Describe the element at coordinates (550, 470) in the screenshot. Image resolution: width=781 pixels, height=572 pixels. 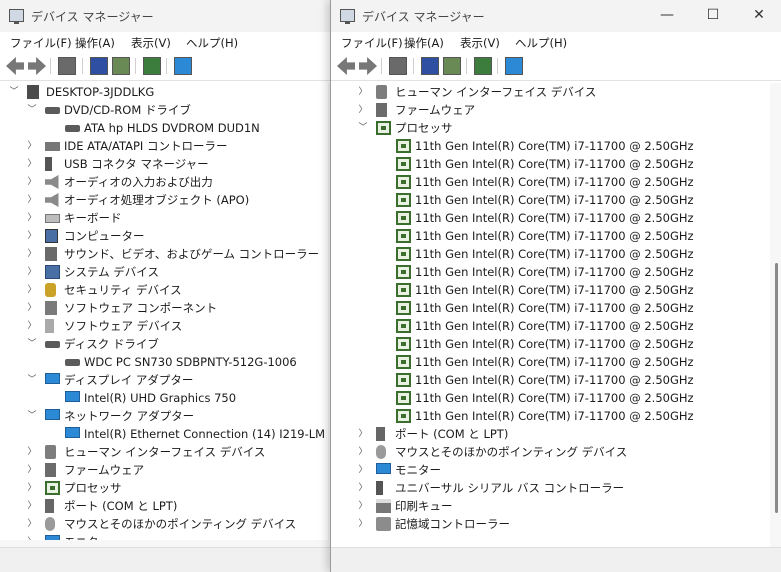
I see `category-item: 〉 モニター` at that location.